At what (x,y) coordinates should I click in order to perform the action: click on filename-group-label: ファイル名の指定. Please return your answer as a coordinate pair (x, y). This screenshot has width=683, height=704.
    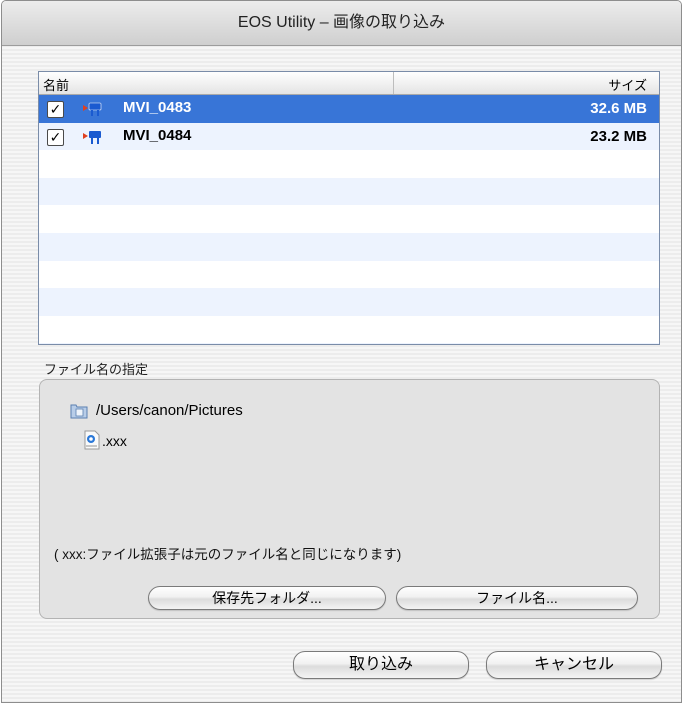
    Looking at the image, I should click on (96, 369).